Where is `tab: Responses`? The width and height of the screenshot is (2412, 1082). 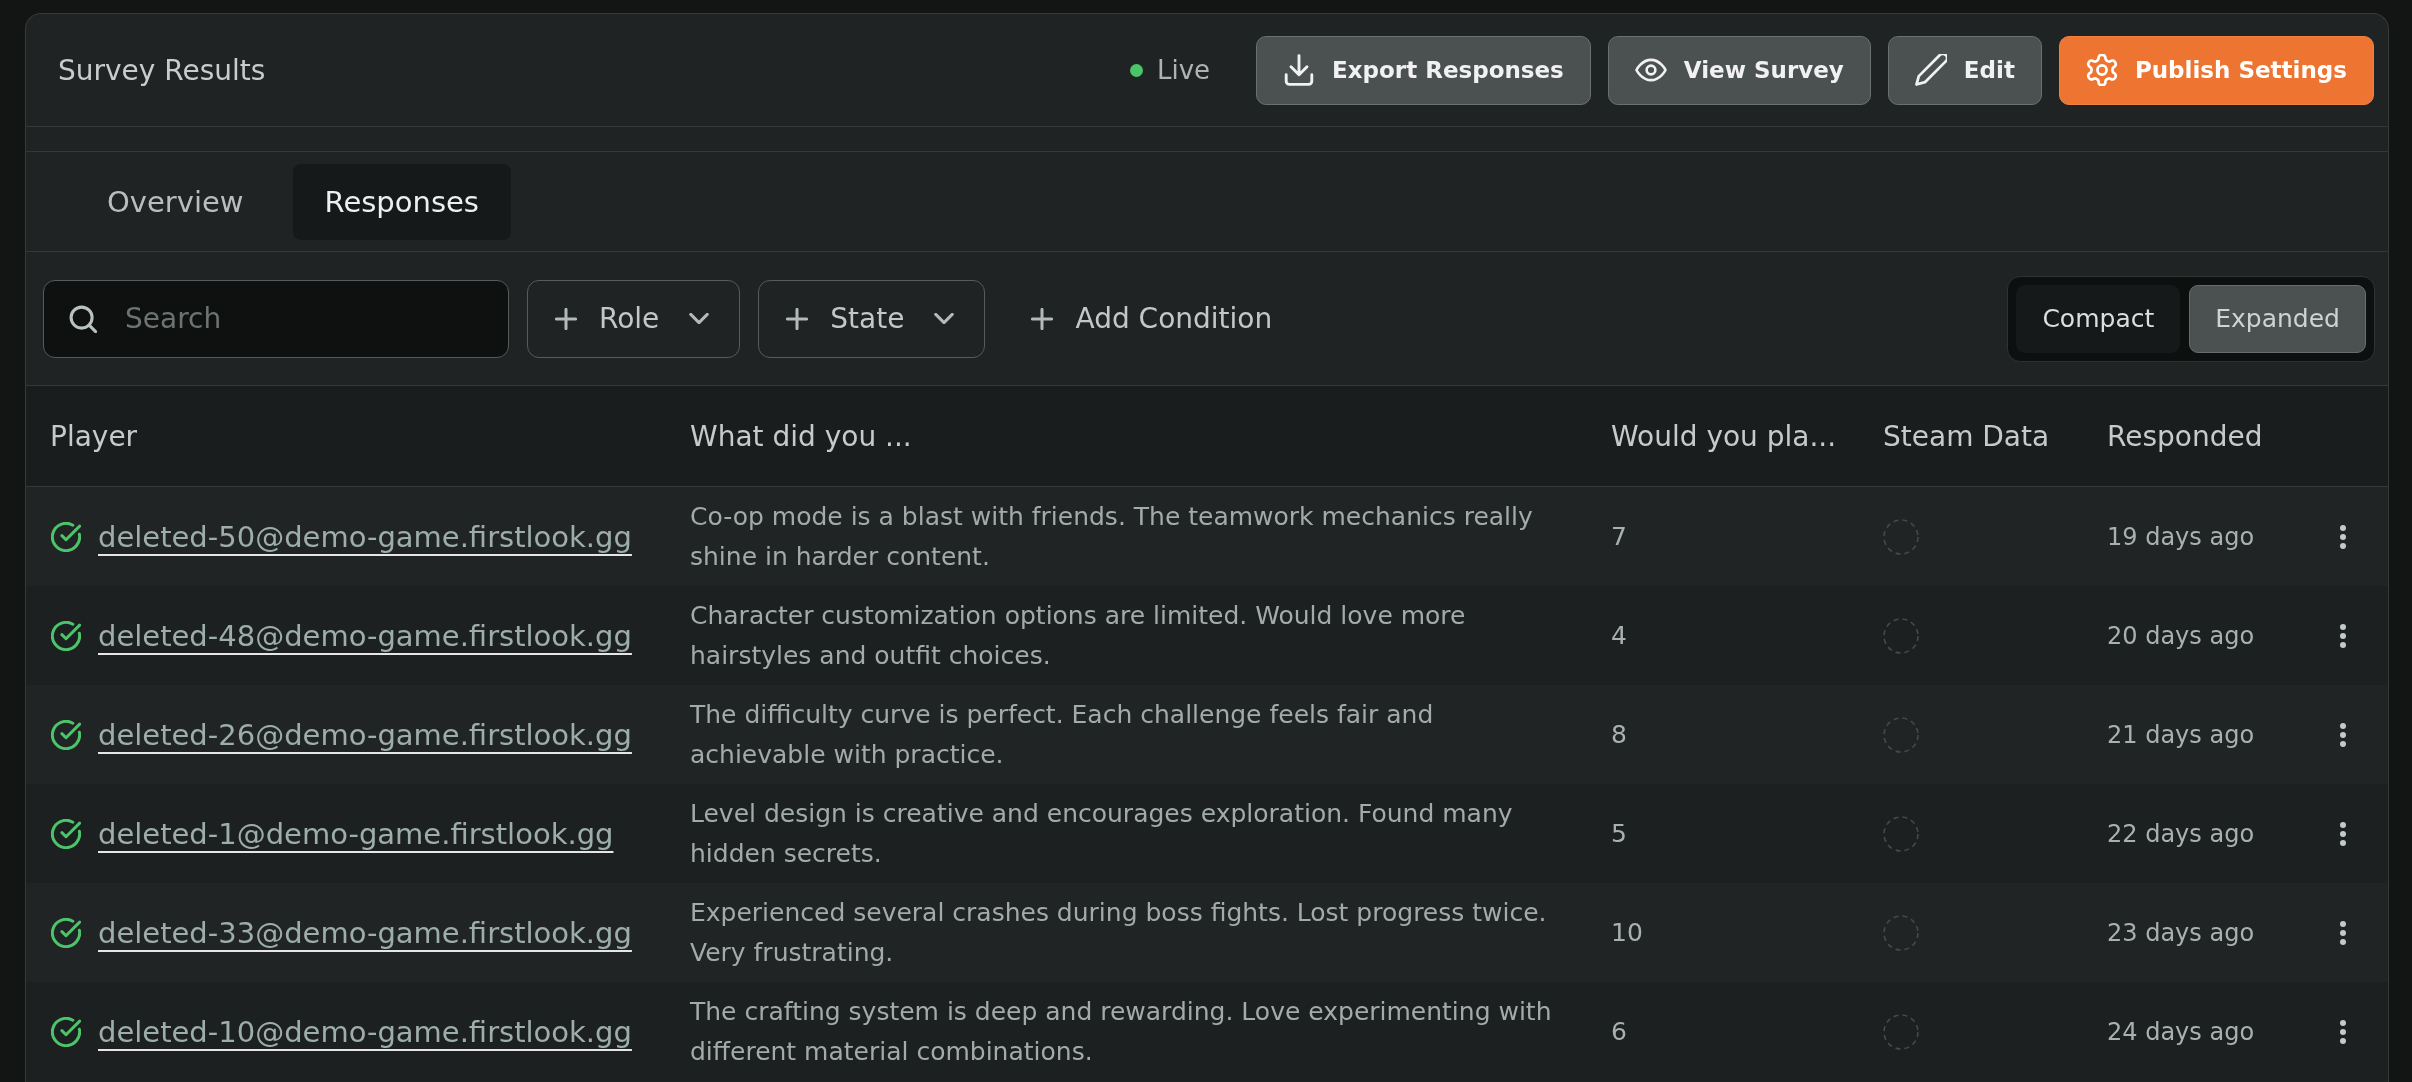
tab: Responses is located at coordinates (401, 201).